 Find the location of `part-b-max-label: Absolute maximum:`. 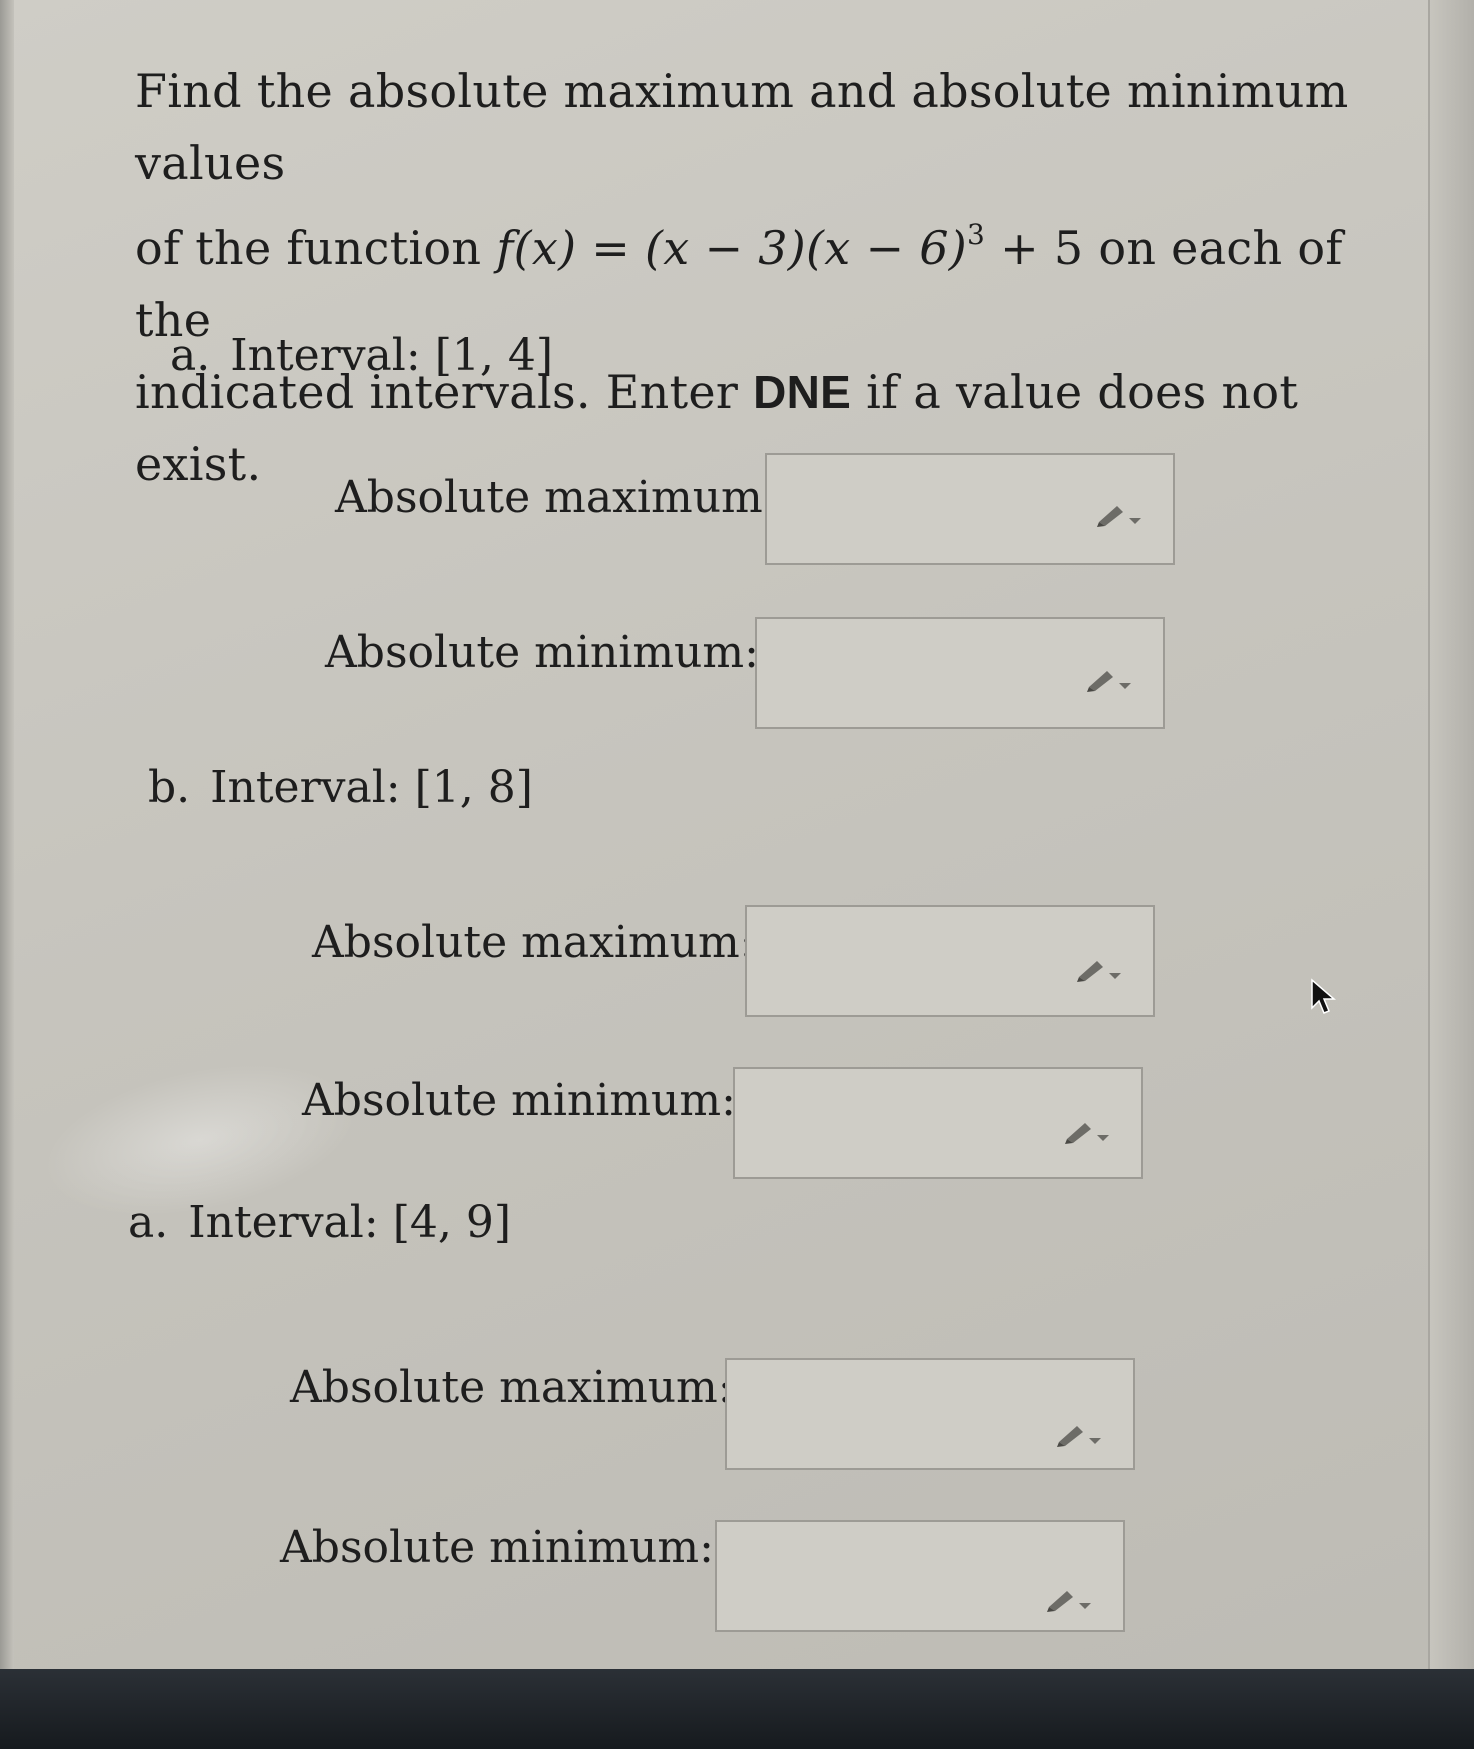

part-b-max-label: Absolute maximum: is located at coordinates (533, 942).